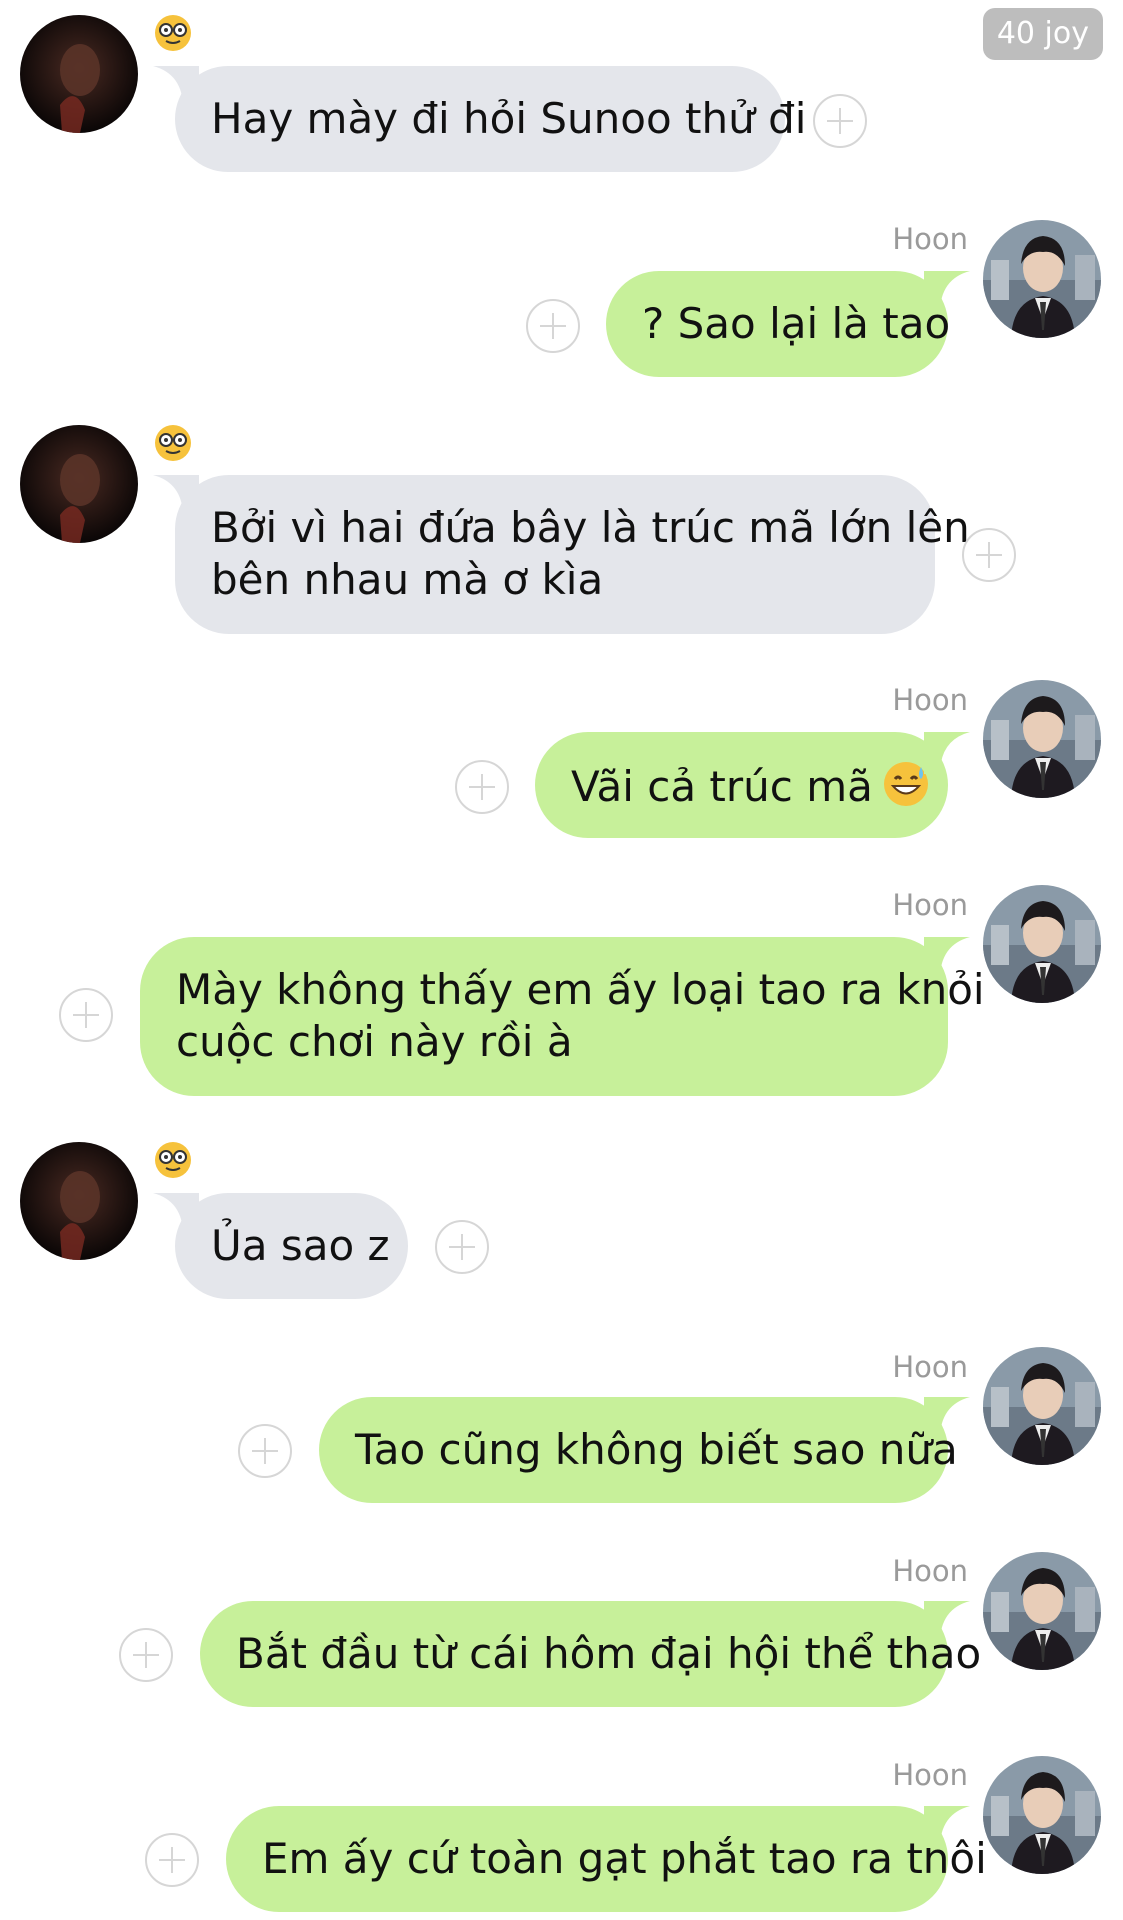  Describe the element at coordinates (1042, 34) in the screenshot. I see `reaction-count-badge: 40 joy` at that location.